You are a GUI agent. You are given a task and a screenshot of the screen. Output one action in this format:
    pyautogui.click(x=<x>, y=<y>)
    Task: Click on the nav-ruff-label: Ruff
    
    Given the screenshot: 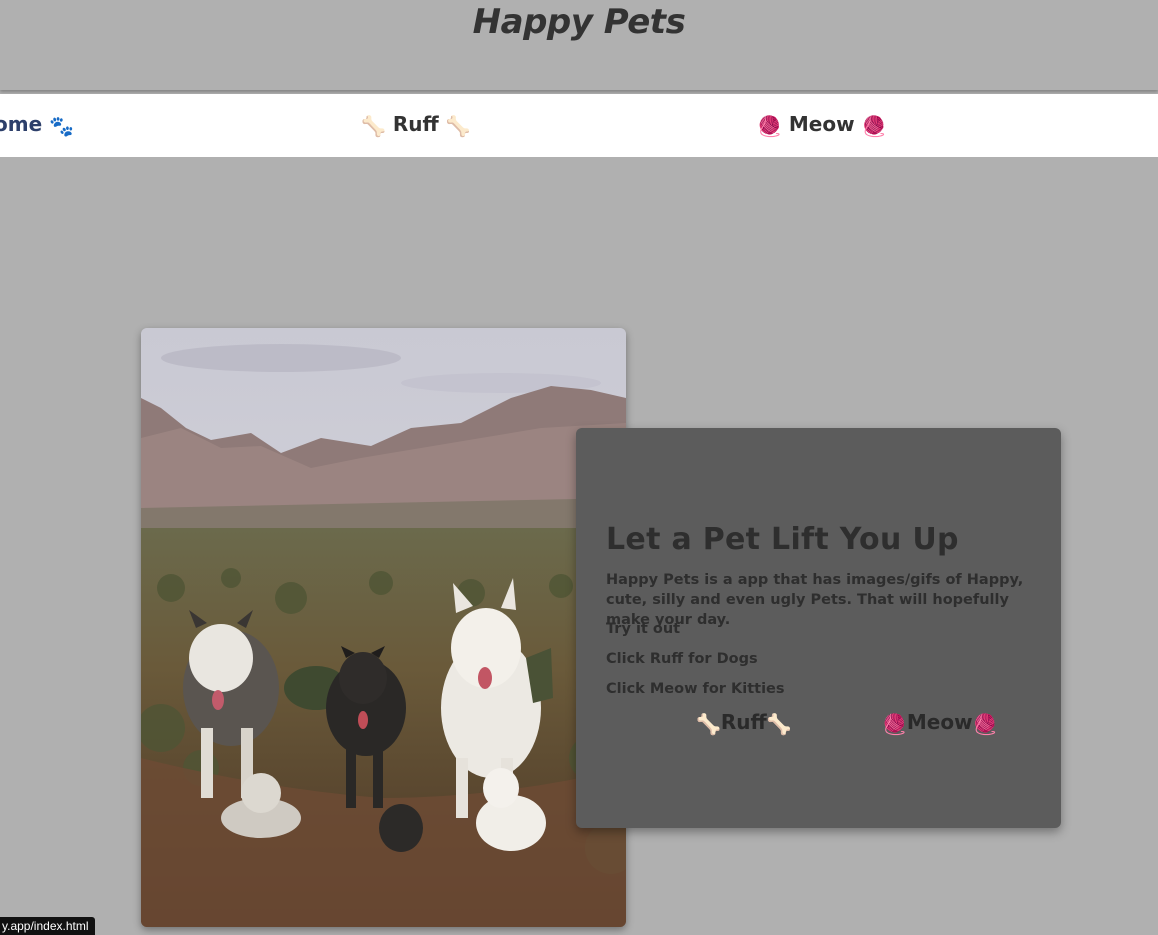 What is the action you would take?
    pyautogui.click(x=415, y=124)
    